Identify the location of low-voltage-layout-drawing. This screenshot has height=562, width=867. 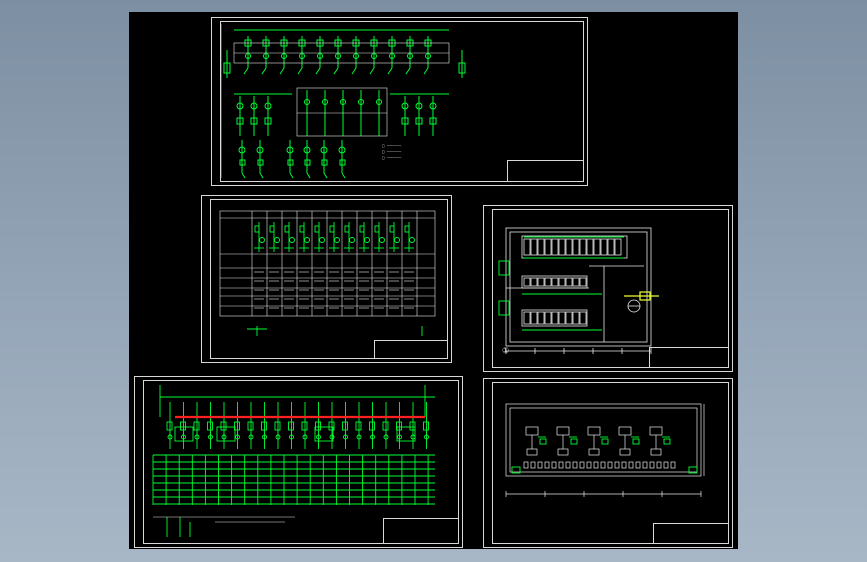
(605, 450).